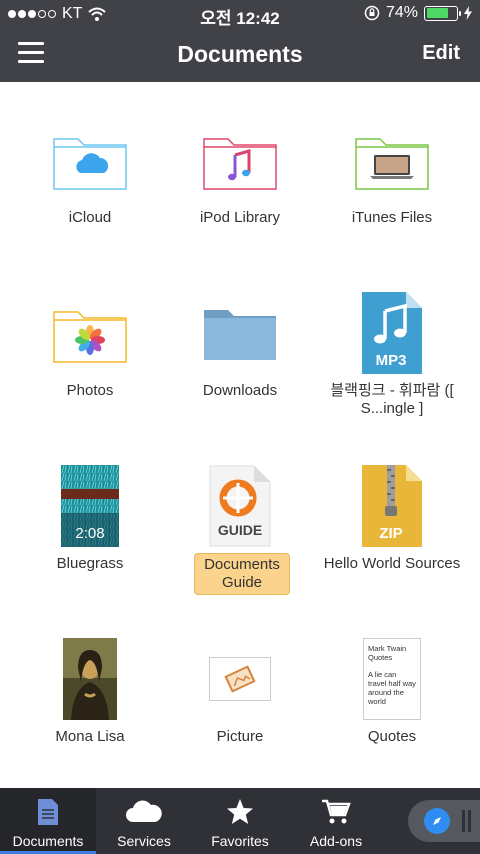 This screenshot has height=854, width=480. Describe the element at coordinates (441, 53) in the screenshot. I see `edit-button: Edit` at that location.